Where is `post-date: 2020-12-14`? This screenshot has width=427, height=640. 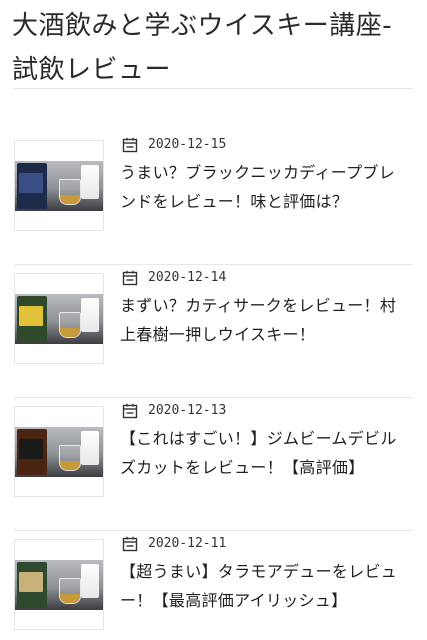
post-date: 2020-12-14 is located at coordinates (187, 277).